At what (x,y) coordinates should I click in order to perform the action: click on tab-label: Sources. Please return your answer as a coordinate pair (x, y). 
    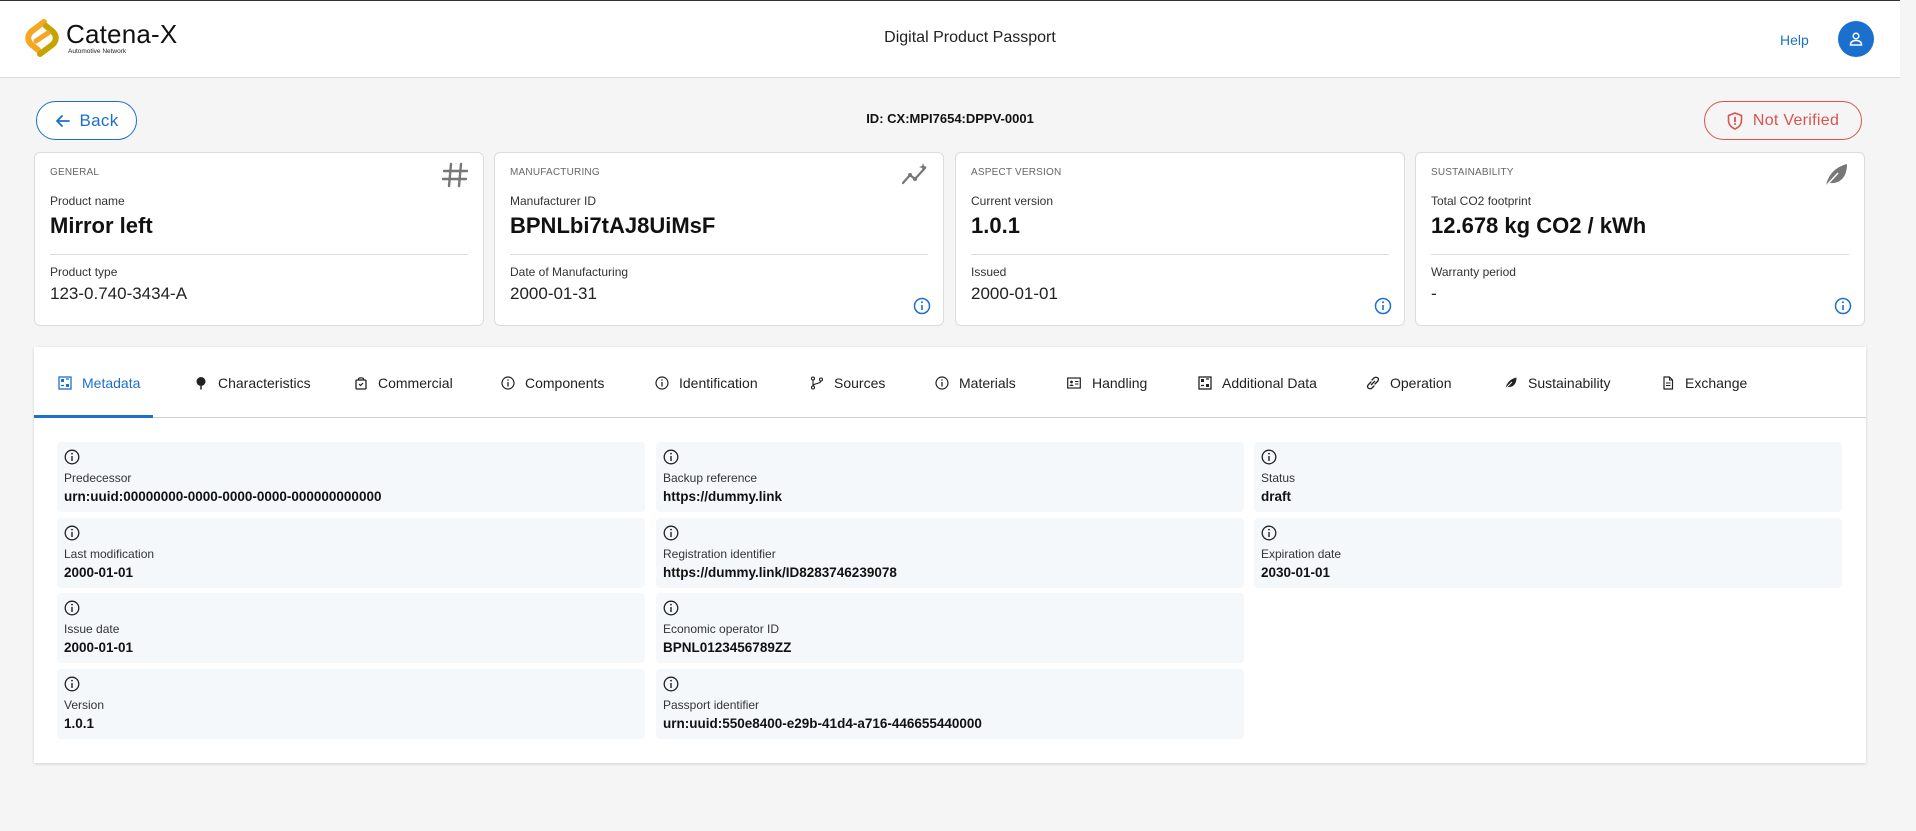
    Looking at the image, I should click on (860, 382).